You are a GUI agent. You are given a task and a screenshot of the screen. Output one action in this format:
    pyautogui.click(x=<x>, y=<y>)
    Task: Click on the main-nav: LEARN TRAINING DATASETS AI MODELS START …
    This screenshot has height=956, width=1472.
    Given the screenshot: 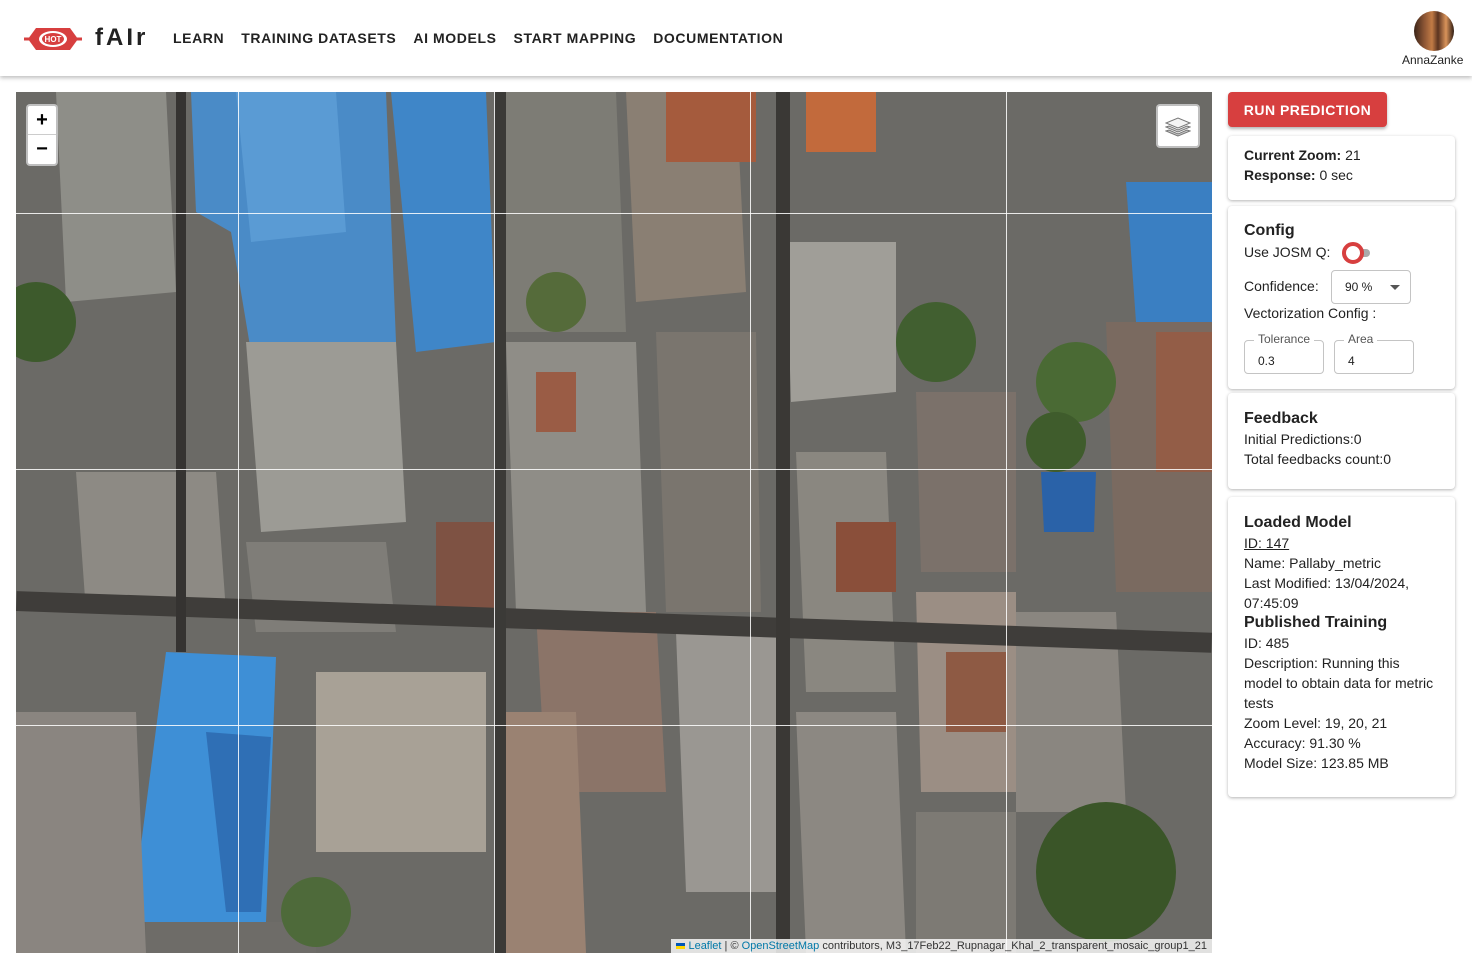 What is the action you would take?
    pyautogui.click(x=478, y=38)
    